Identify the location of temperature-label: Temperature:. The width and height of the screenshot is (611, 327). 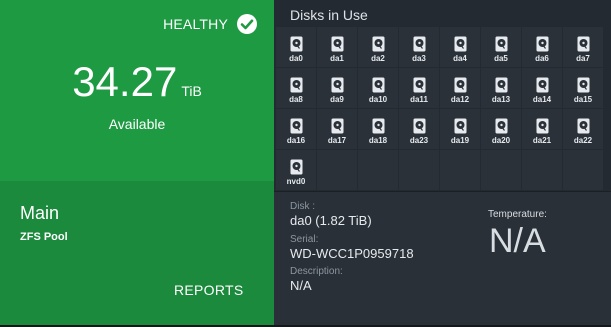
(517, 214).